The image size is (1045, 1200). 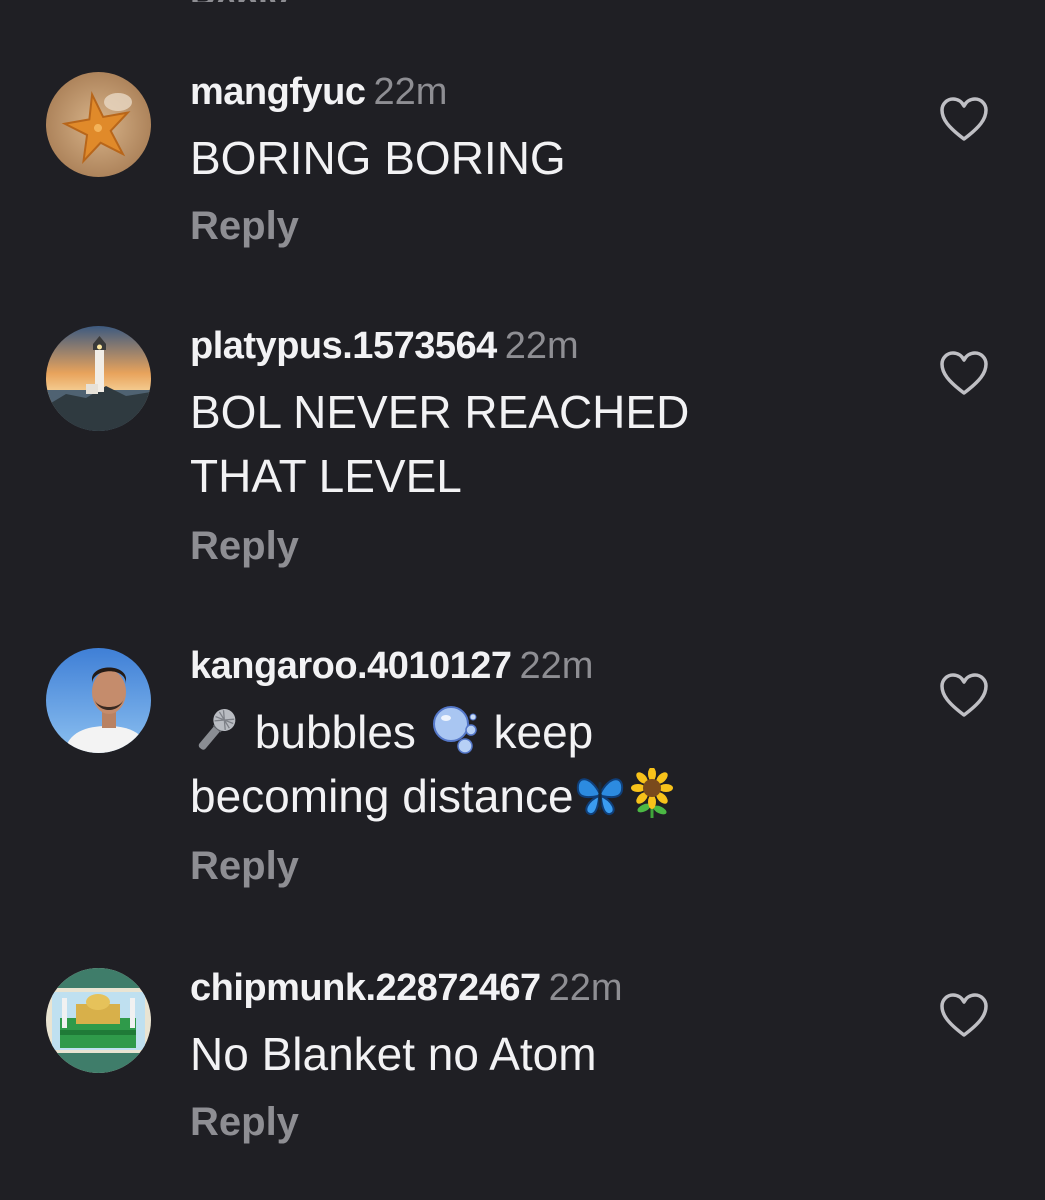 What do you see at coordinates (440, 412) in the screenshot?
I see `comment-text-line: BOL NEVER REACHED` at bounding box center [440, 412].